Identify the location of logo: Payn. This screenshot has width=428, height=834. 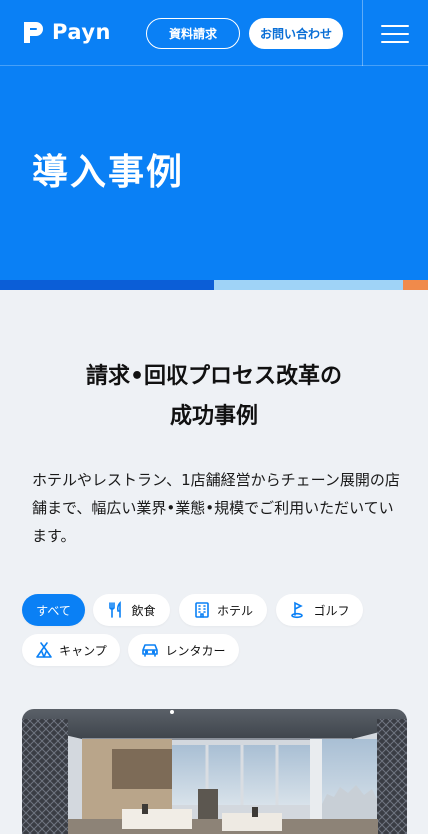
(66, 32).